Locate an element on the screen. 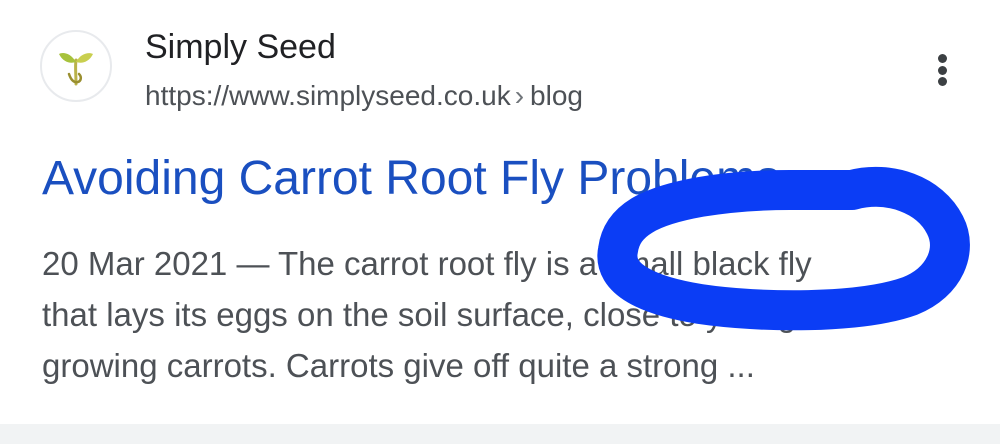 The height and width of the screenshot is (444, 1000). seedling-icon is located at coordinates (76, 69).